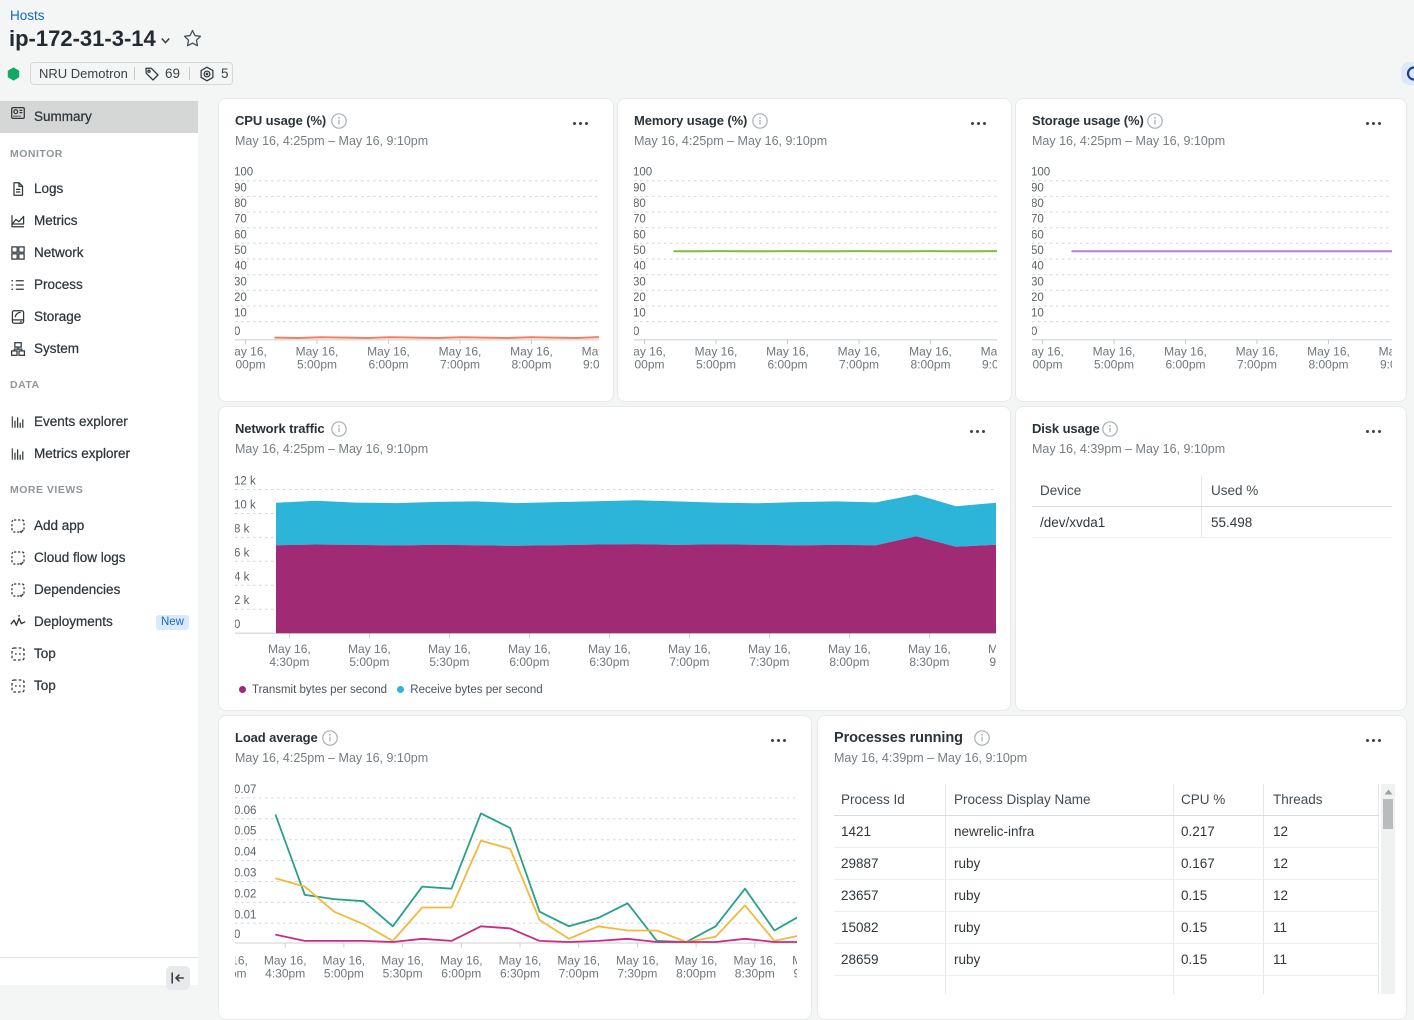 The height and width of the screenshot is (1020, 1414). I want to click on svg-text: 2 k, so click(242, 601).